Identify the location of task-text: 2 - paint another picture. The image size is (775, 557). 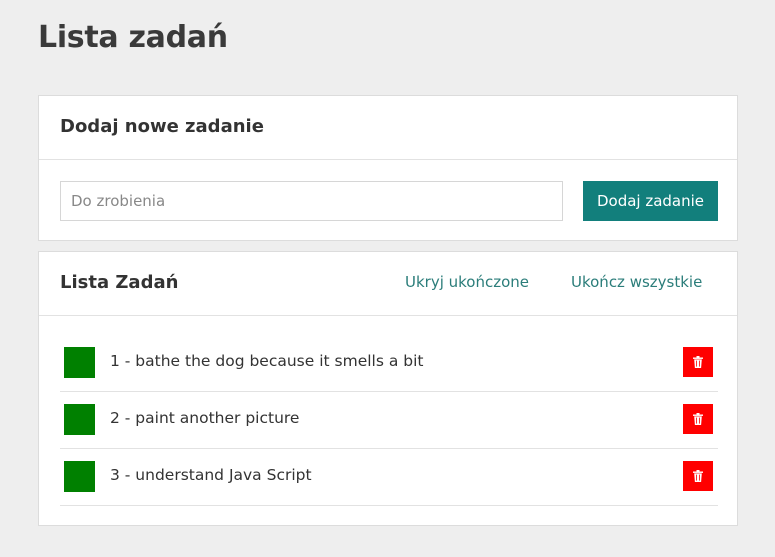
(205, 418).